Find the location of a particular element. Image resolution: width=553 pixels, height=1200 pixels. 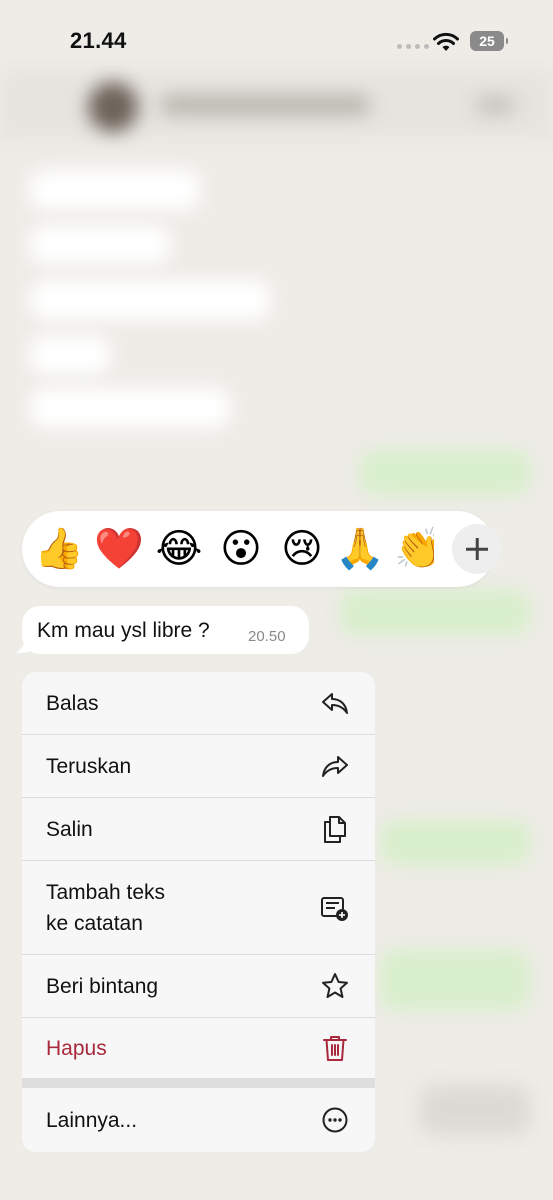

menu-item-label: Hapus is located at coordinates (76, 1048).